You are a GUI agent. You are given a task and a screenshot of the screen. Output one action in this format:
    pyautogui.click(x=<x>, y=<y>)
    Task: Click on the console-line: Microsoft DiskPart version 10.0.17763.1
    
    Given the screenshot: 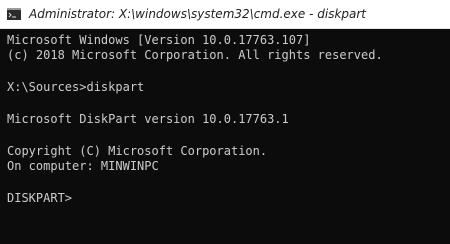 What is the action you would take?
    pyautogui.click(x=148, y=119)
    